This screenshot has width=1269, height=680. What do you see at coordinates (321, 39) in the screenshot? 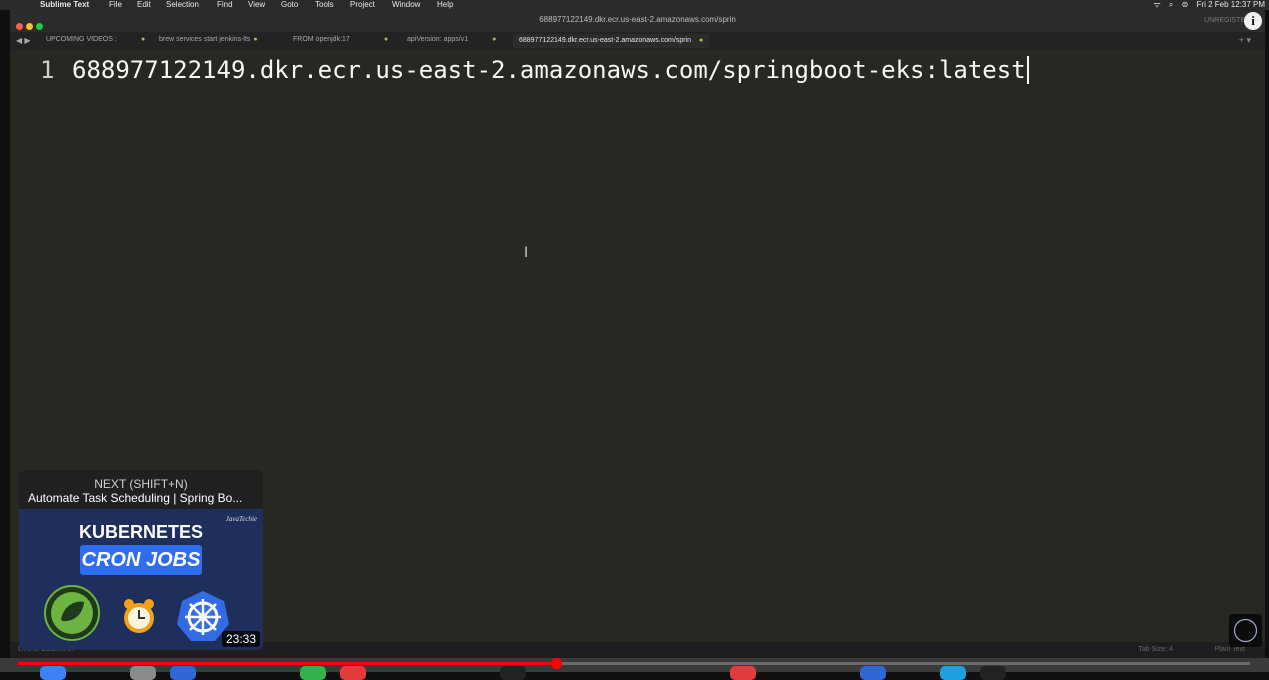
I see `tab-label: FROM openjdk:17` at bounding box center [321, 39].